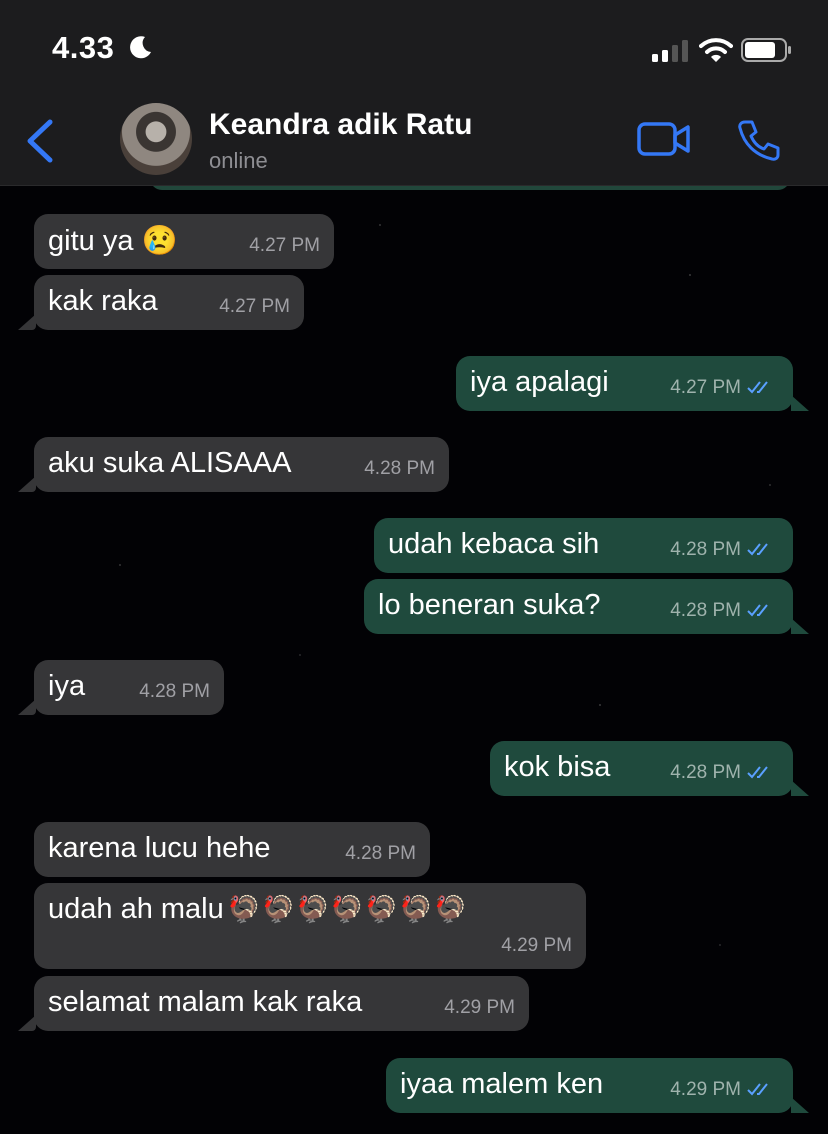 The height and width of the screenshot is (1134, 828). I want to click on turkey-emoji-group: 🦃🦃🦃🦃🦃🦃🦃, so click(348, 909).